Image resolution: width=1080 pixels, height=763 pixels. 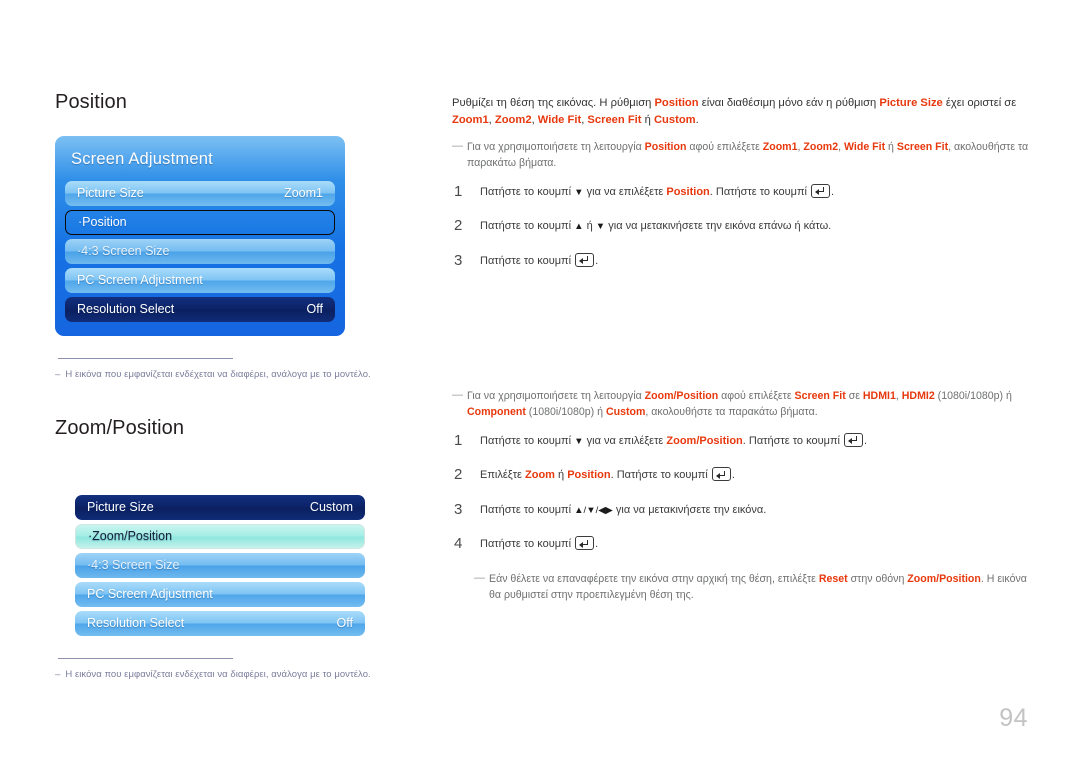 I want to click on osd-row-label: ·Zoom/Position, so click(x=130, y=535).